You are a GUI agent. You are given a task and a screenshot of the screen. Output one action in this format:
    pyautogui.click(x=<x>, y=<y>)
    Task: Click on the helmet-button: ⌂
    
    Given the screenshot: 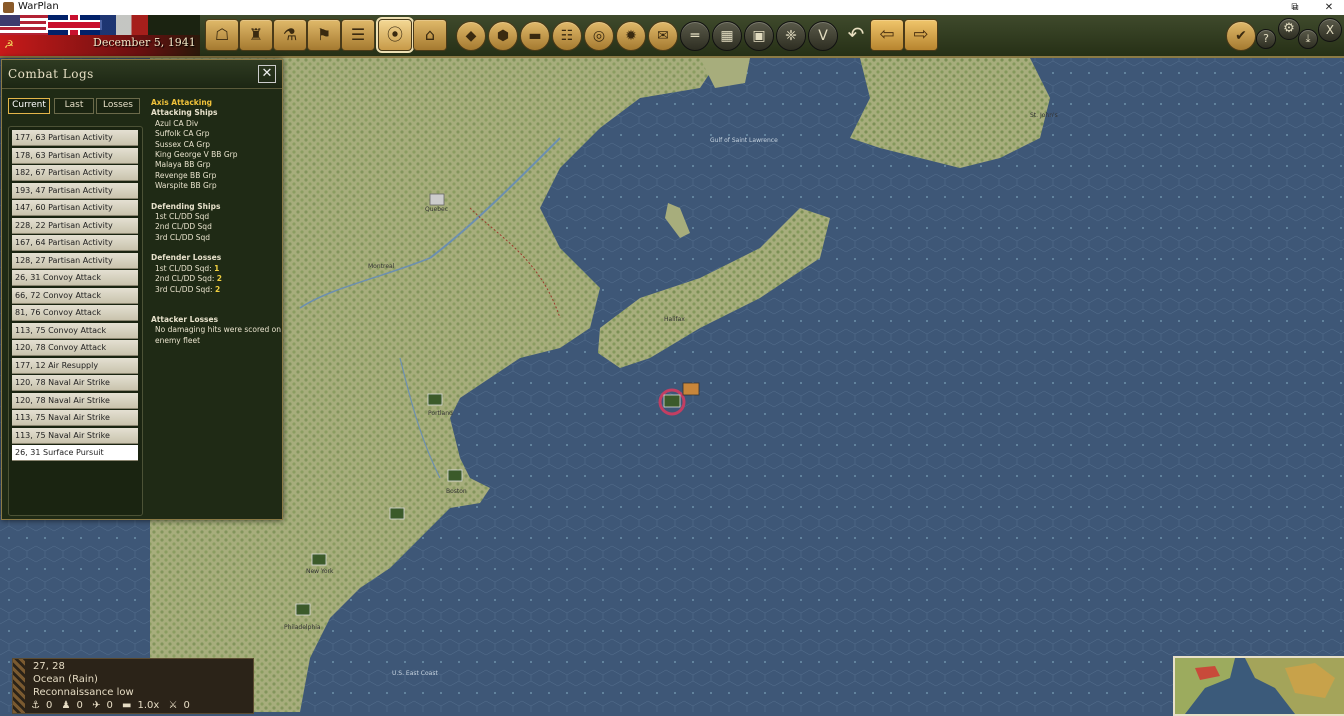 What is the action you would take?
    pyautogui.click(x=430, y=35)
    